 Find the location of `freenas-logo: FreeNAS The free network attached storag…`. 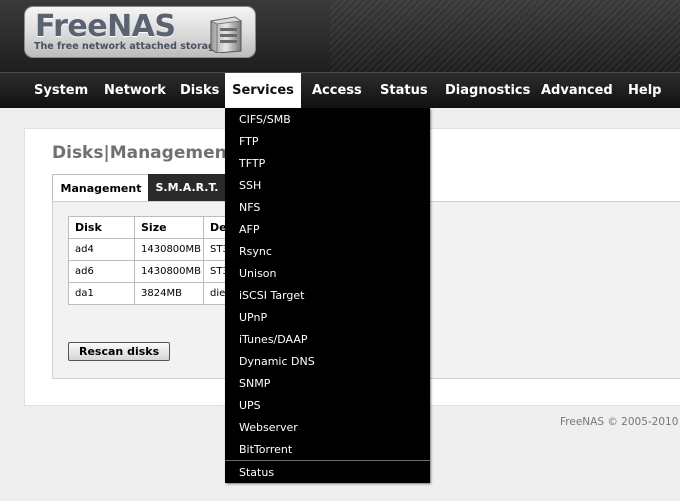

freenas-logo: FreeNAS The free network attached storag… is located at coordinates (140, 32).